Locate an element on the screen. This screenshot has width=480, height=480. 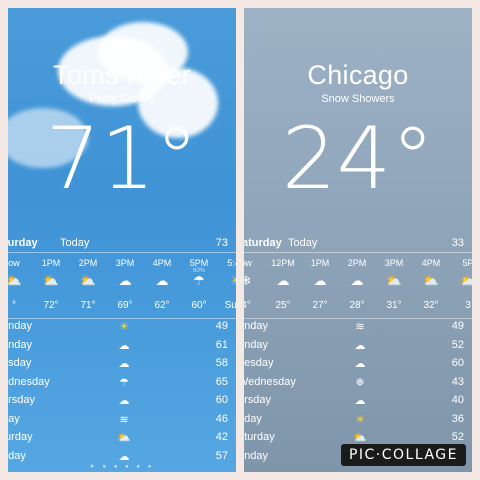
hour-temperature: 60° is located at coordinates (199, 305).